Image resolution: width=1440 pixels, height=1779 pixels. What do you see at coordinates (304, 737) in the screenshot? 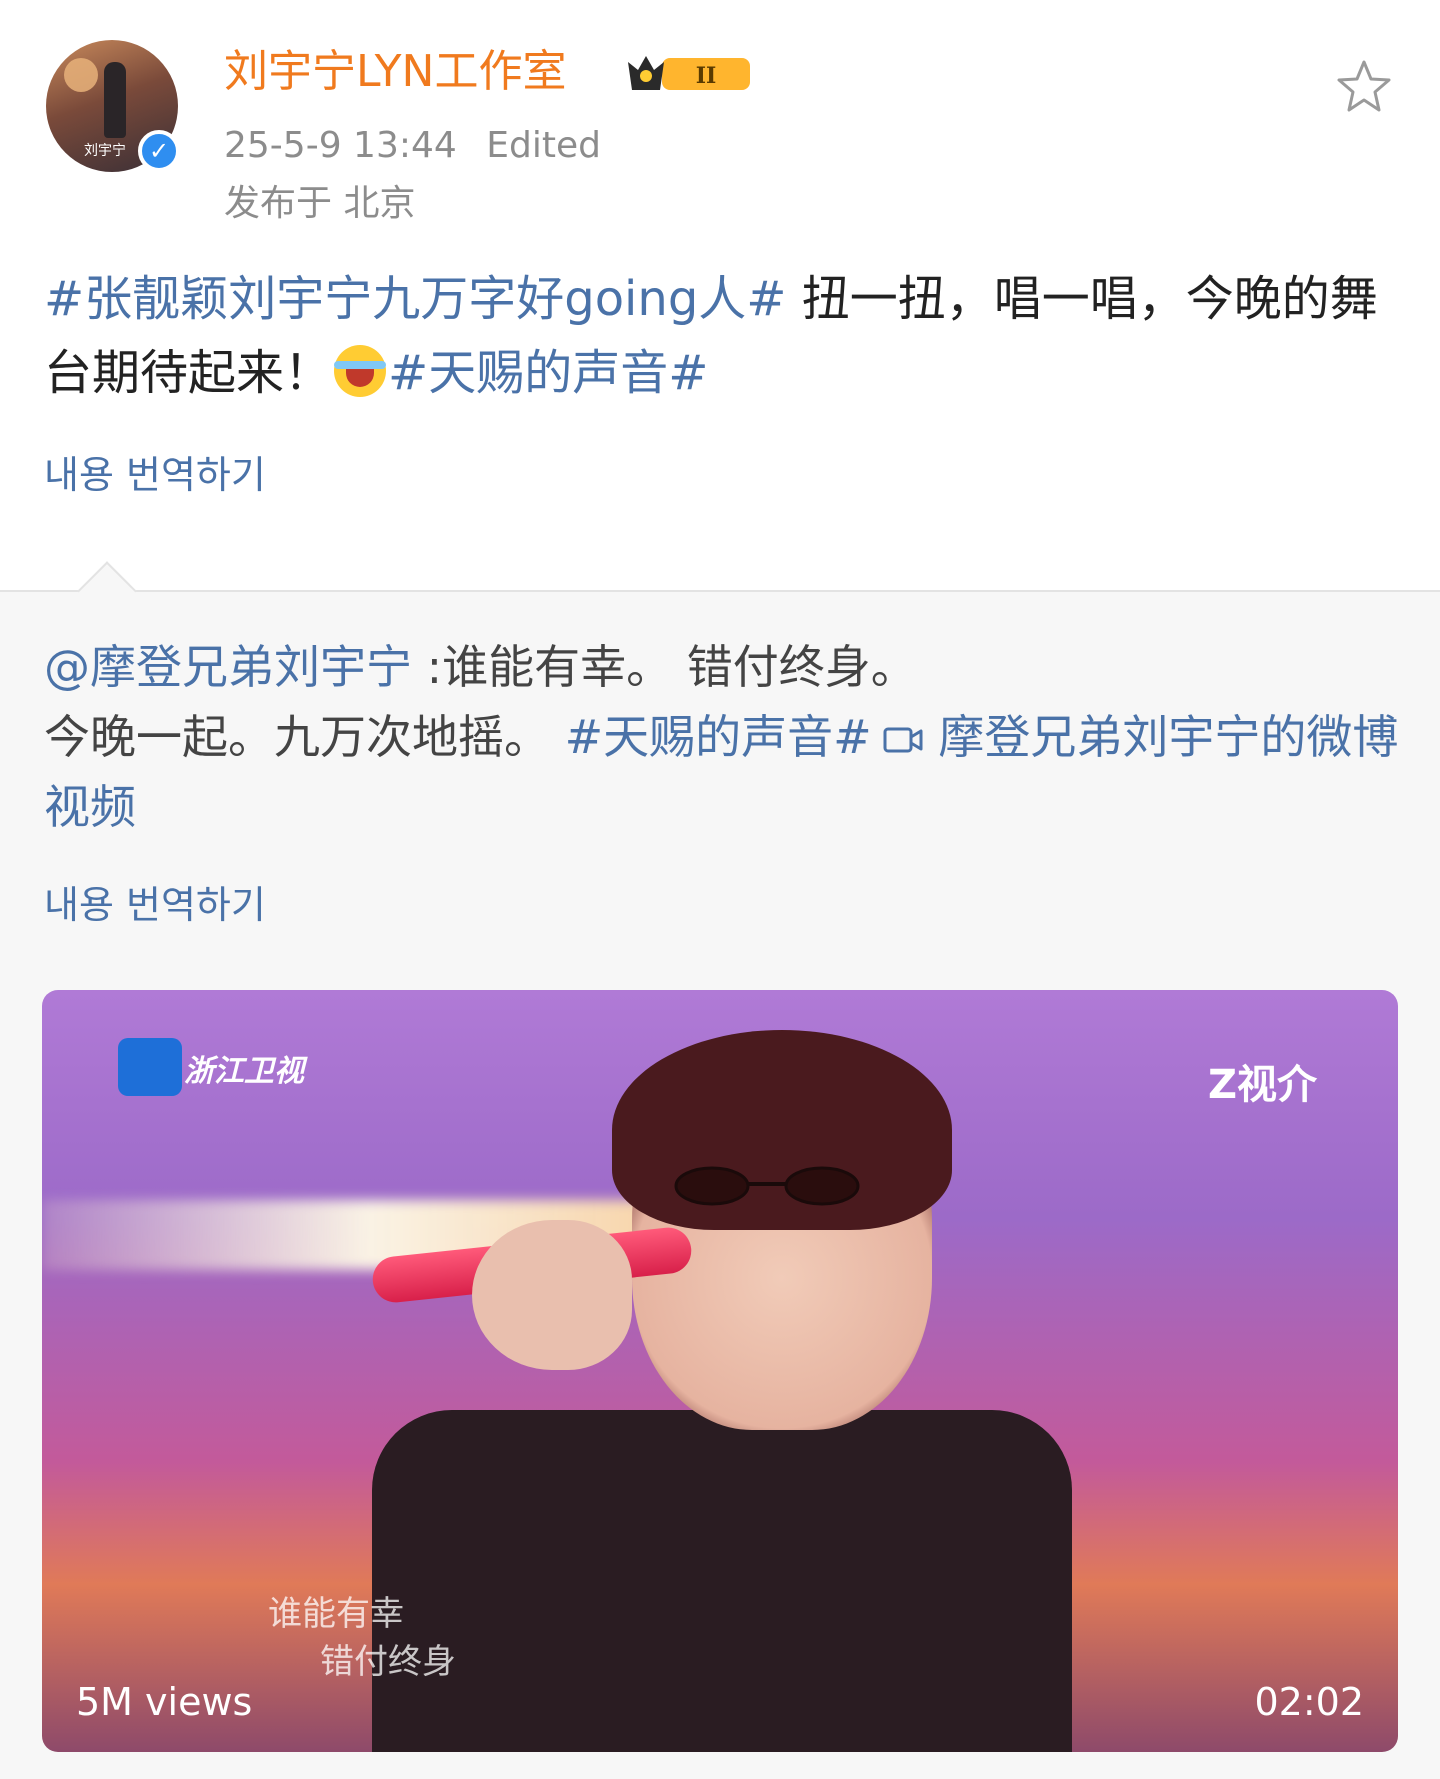
I see `repost-text: 今晚一起。九万次地摇。` at bounding box center [304, 737].